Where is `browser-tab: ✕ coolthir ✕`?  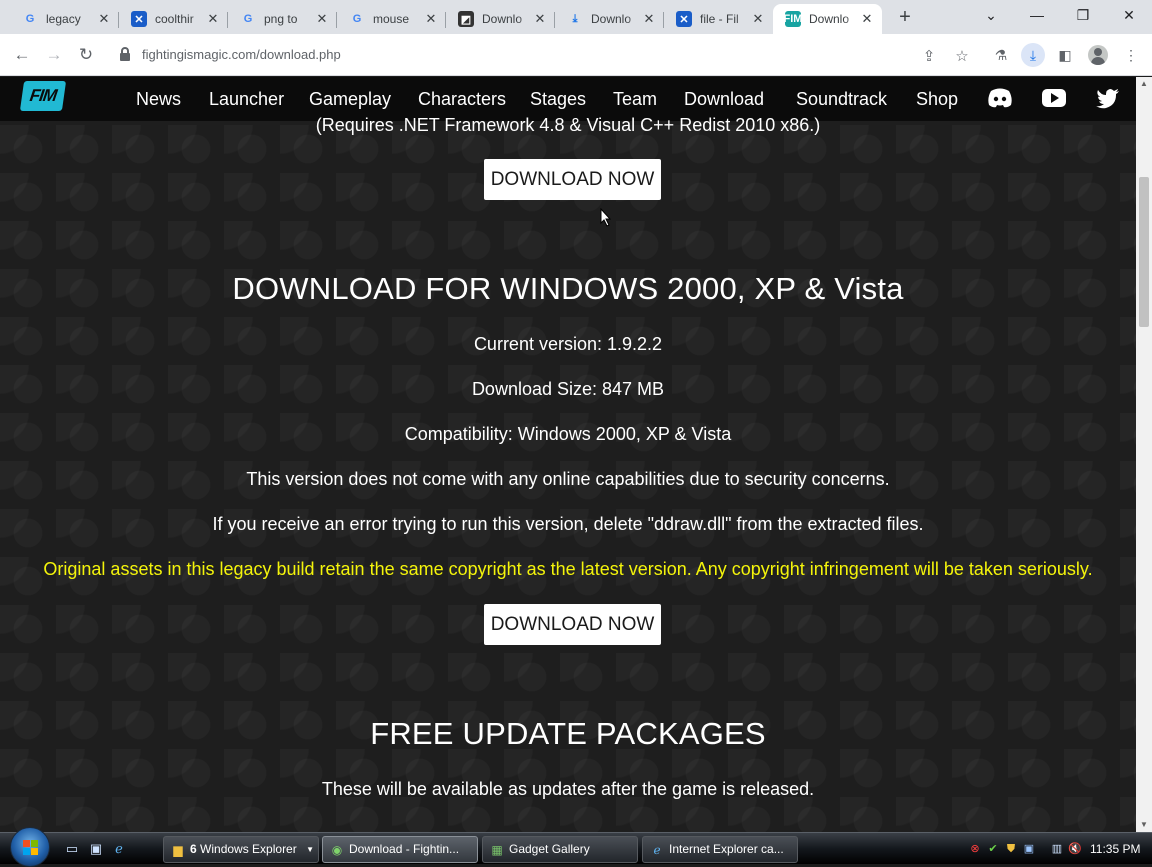 browser-tab: ✕ coolthir ✕ is located at coordinates (173, 19).